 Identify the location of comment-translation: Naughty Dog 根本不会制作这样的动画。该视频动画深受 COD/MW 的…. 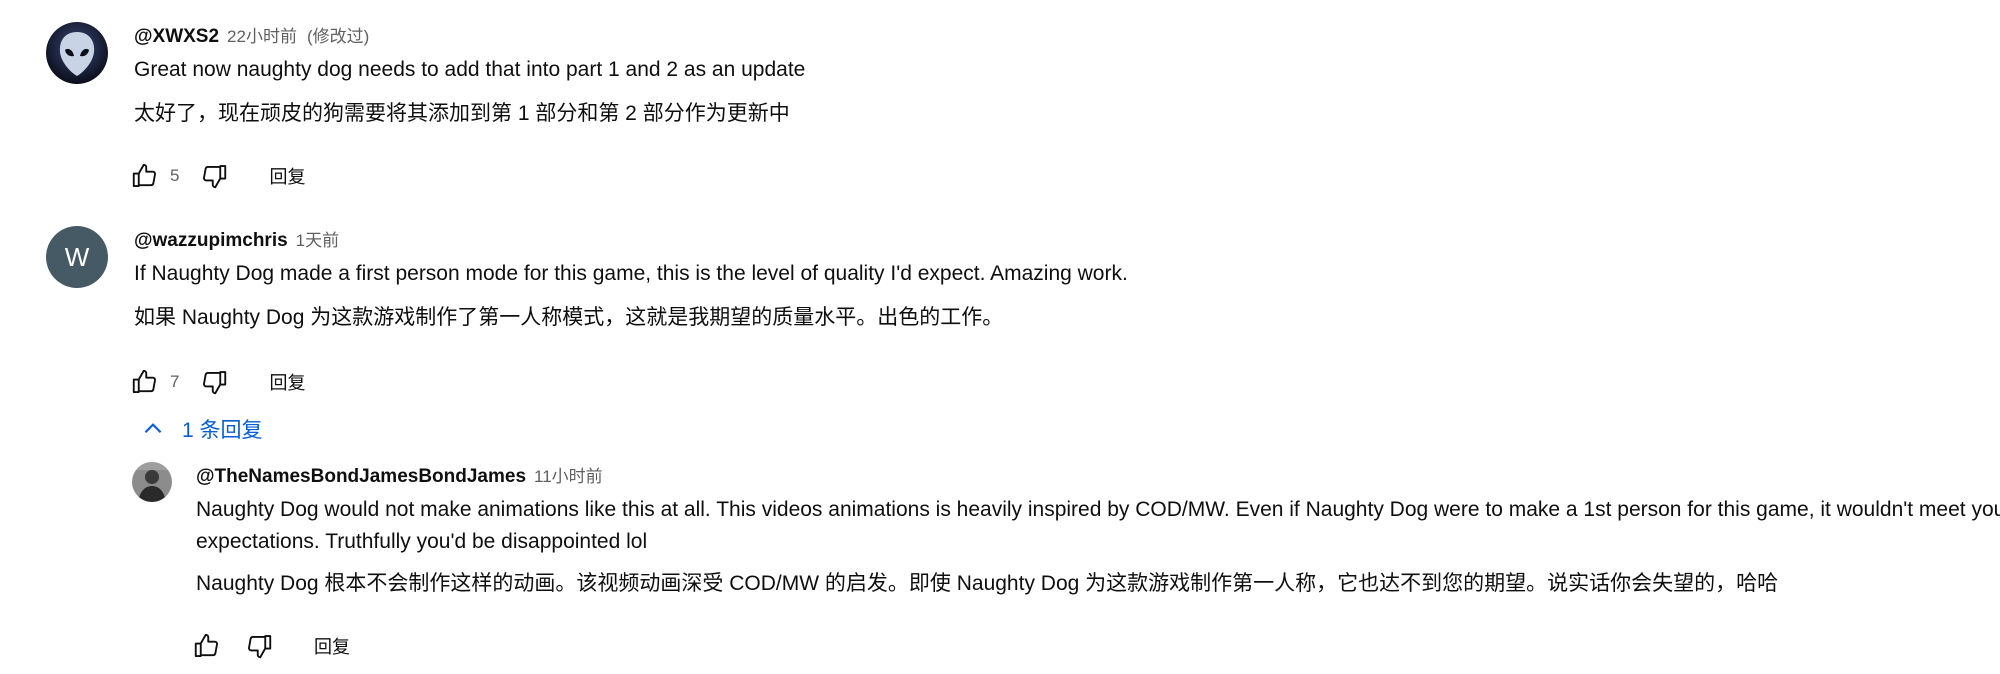
(987, 583).